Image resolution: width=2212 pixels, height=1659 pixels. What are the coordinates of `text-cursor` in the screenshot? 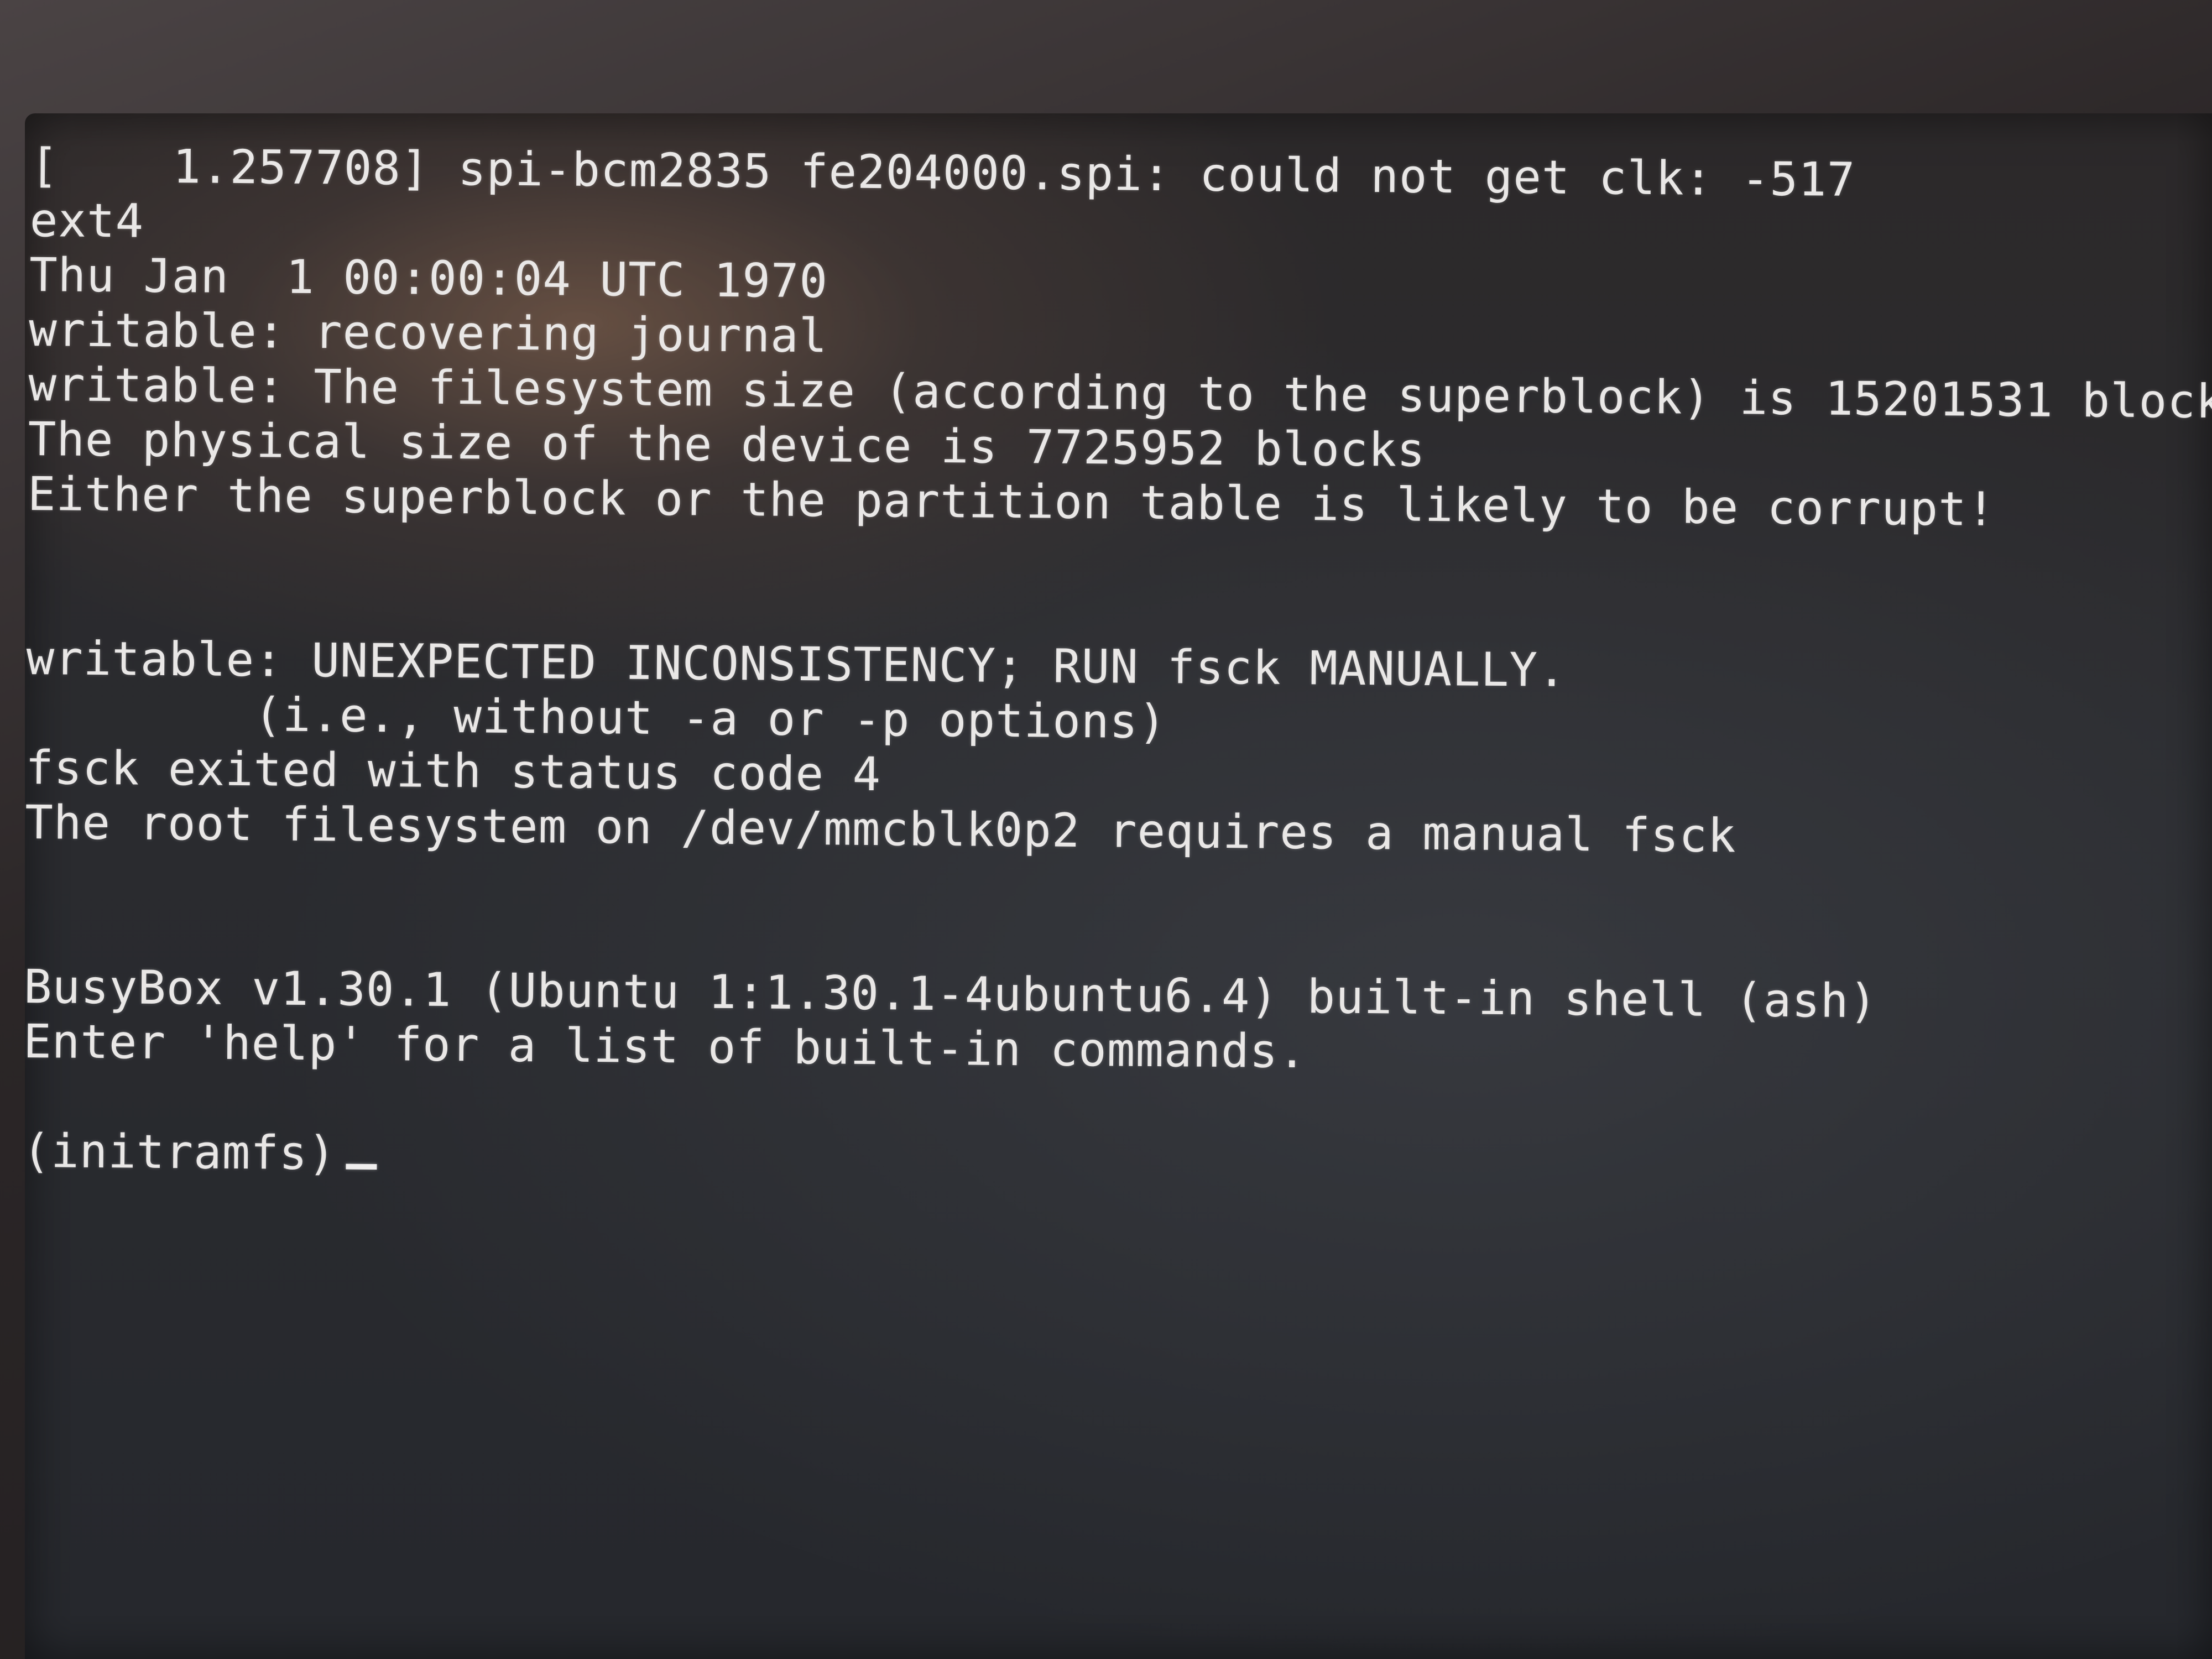 It's located at (361, 1167).